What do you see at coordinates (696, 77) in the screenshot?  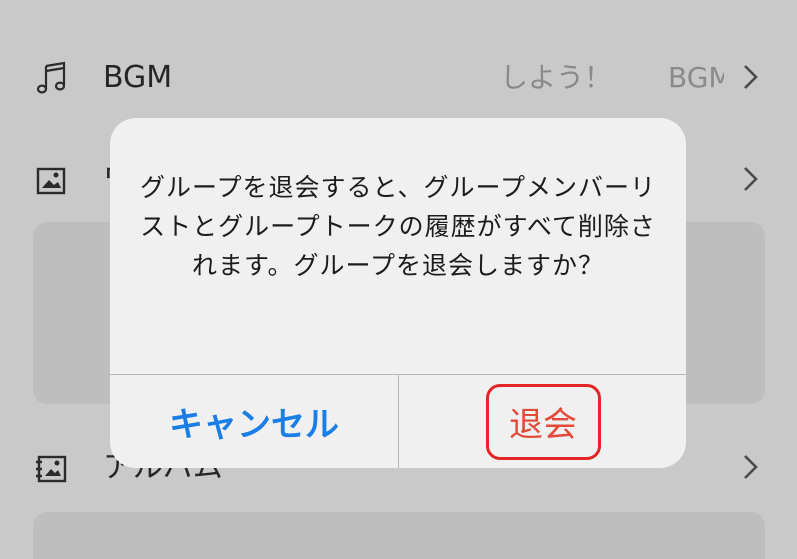 I see `bgm-value-truncated: BGM` at bounding box center [696, 77].